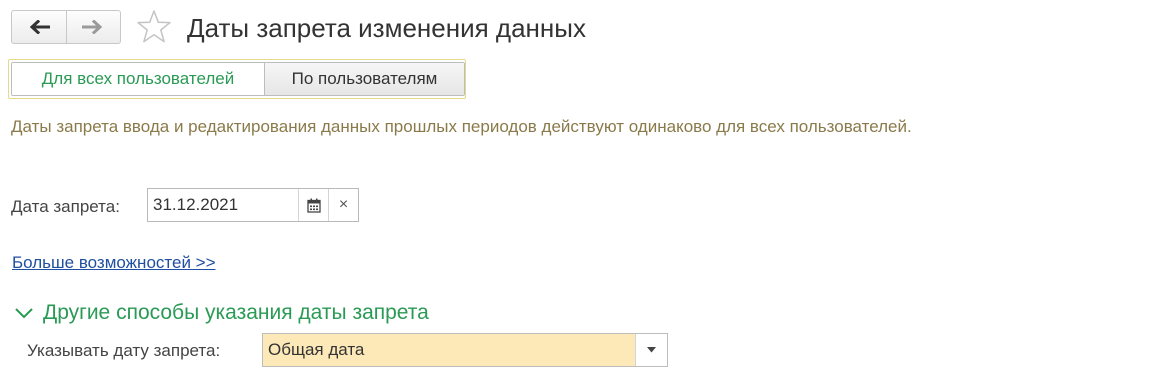 Image resolution: width=1163 pixels, height=389 pixels. I want to click on group-header: Другие способы указания даты запрета, so click(221, 313).